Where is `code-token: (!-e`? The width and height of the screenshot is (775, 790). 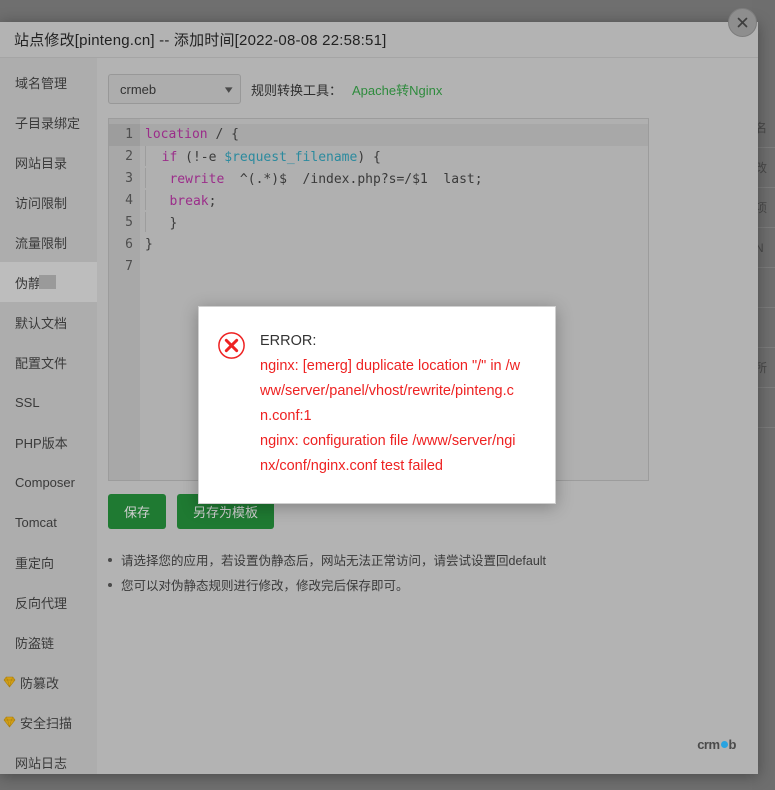
code-token: (!-e is located at coordinates (201, 157).